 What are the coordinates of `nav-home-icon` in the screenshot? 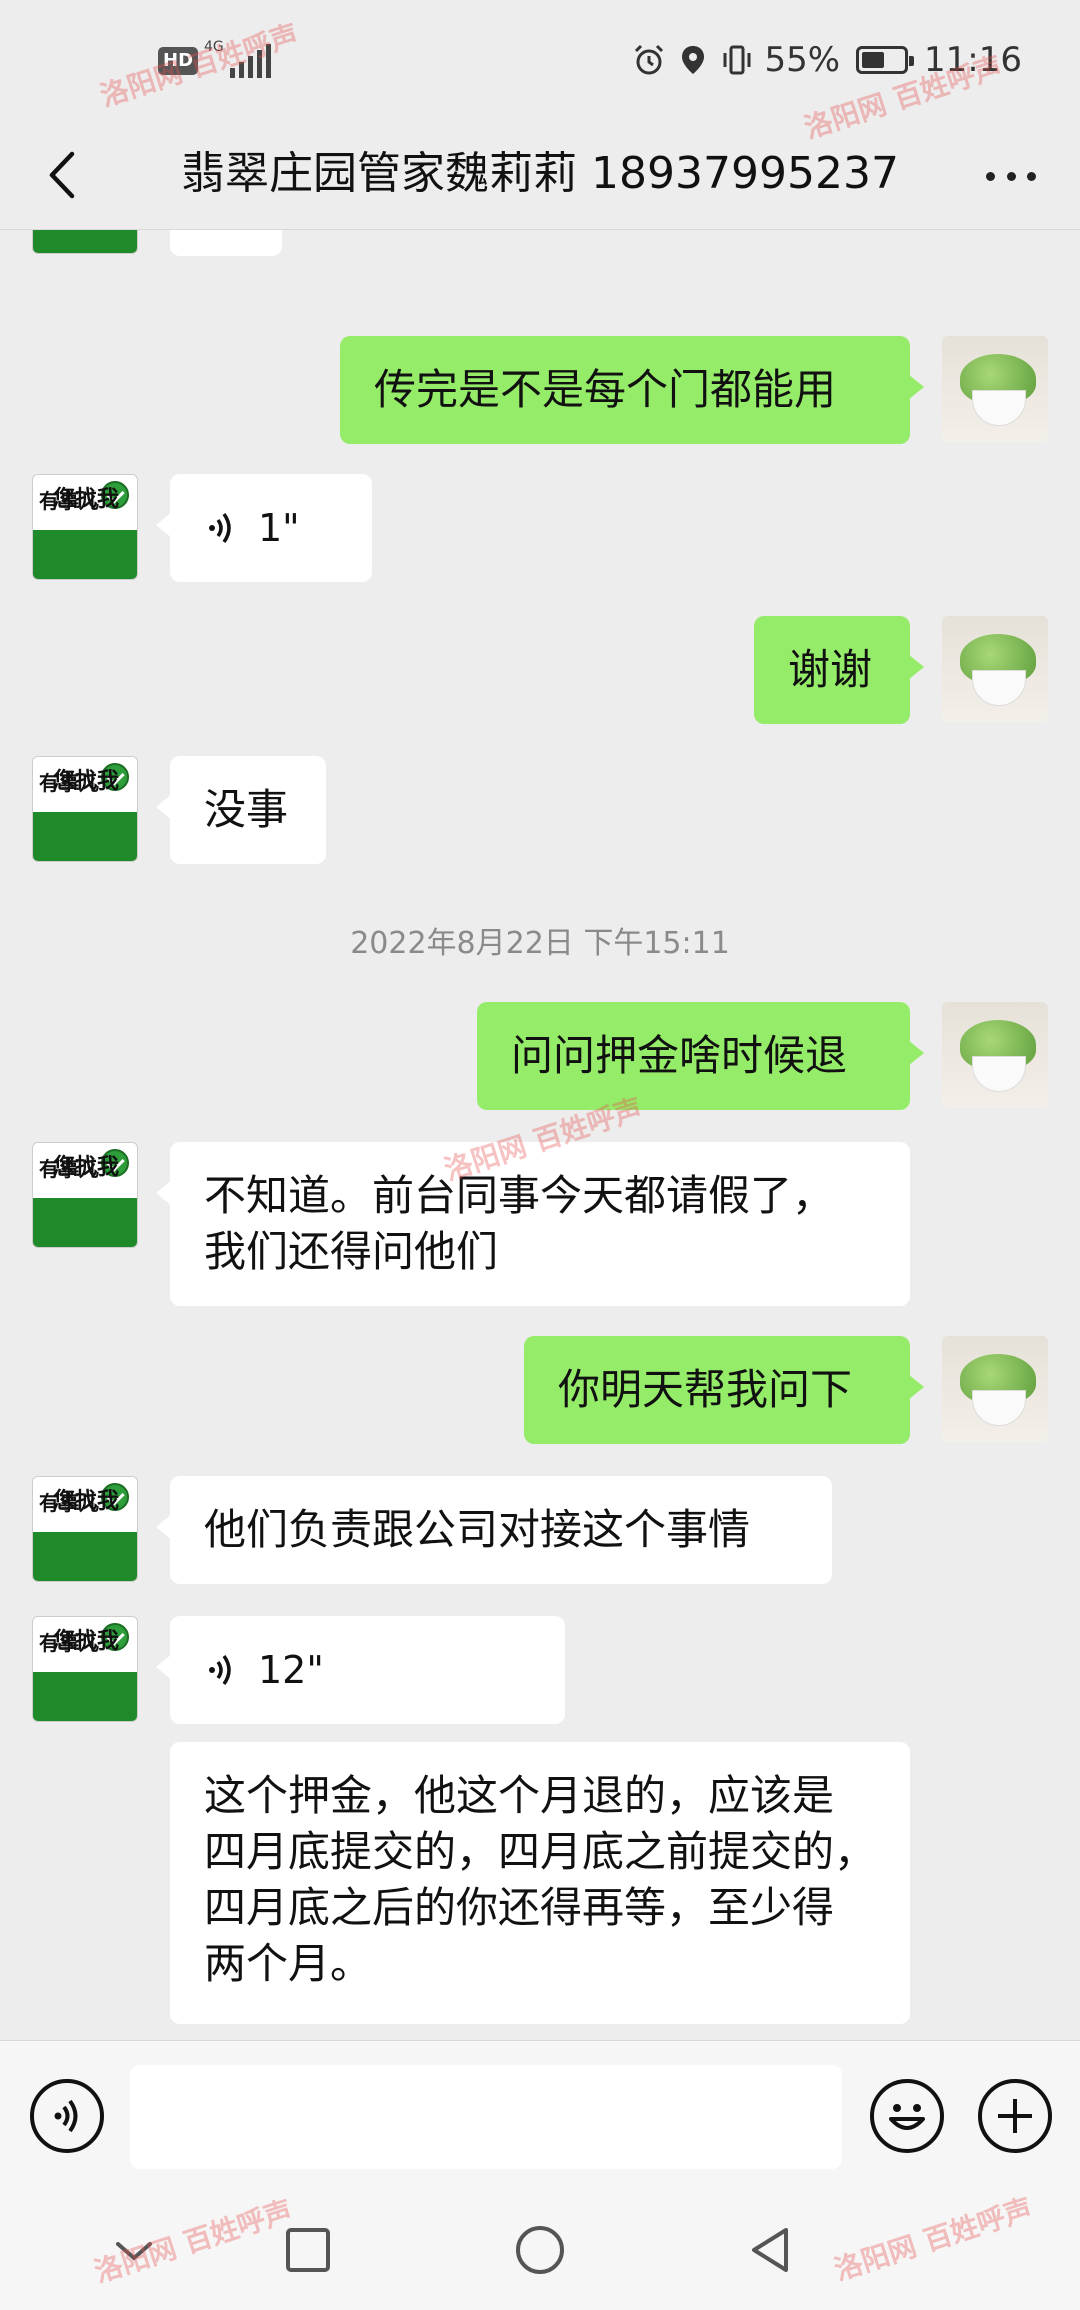 It's located at (540, 2250).